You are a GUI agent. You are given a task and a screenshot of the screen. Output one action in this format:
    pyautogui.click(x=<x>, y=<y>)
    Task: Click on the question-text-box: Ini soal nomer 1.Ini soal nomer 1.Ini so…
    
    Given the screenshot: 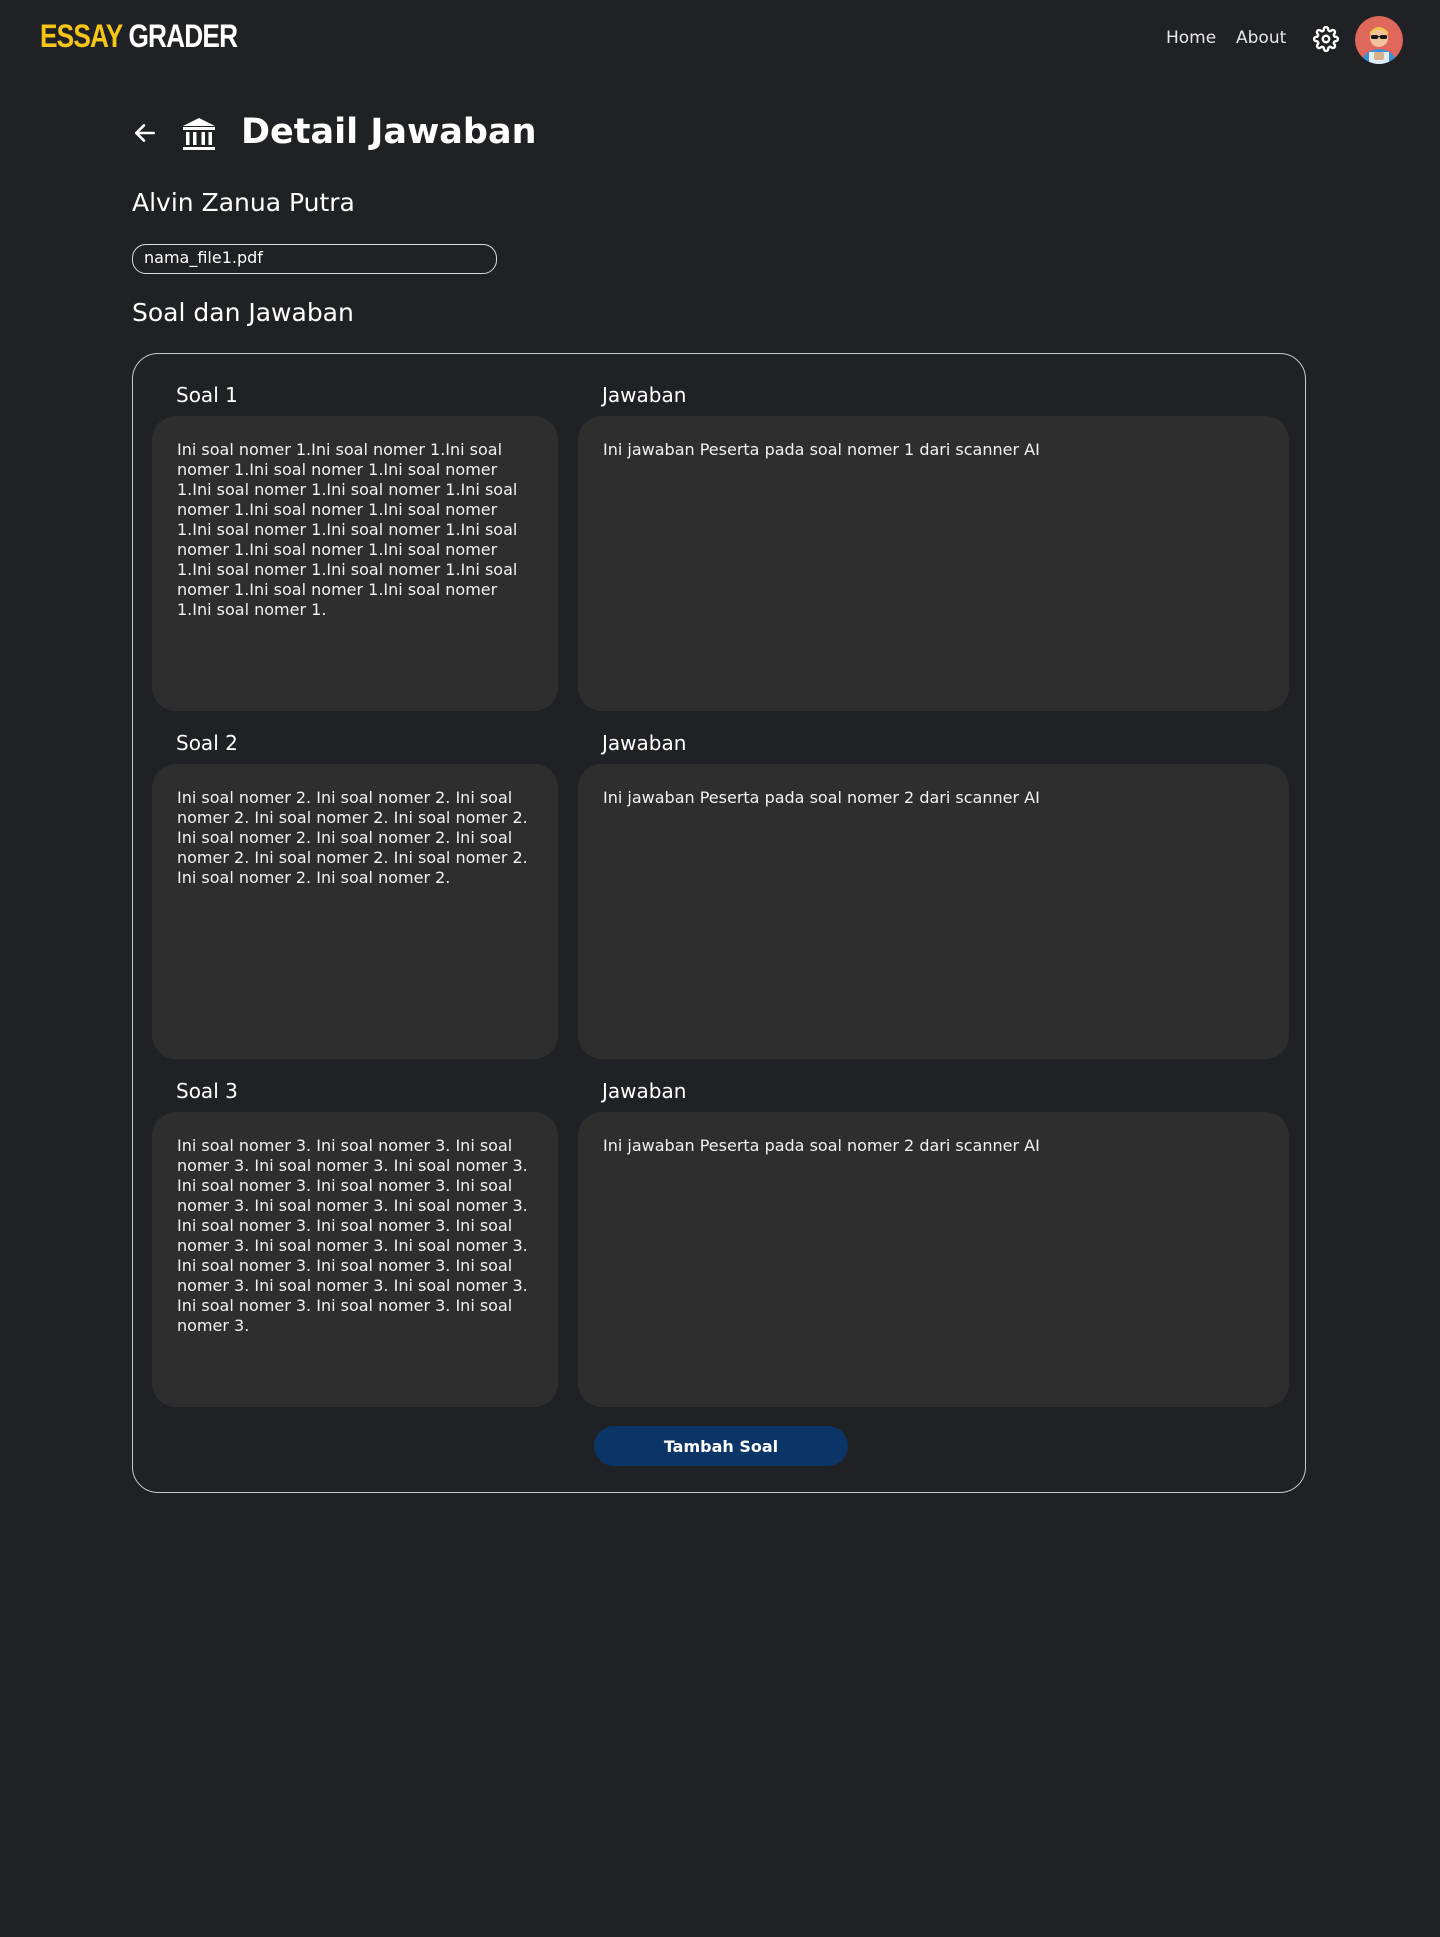 What is the action you would take?
    pyautogui.click(x=355, y=563)
    